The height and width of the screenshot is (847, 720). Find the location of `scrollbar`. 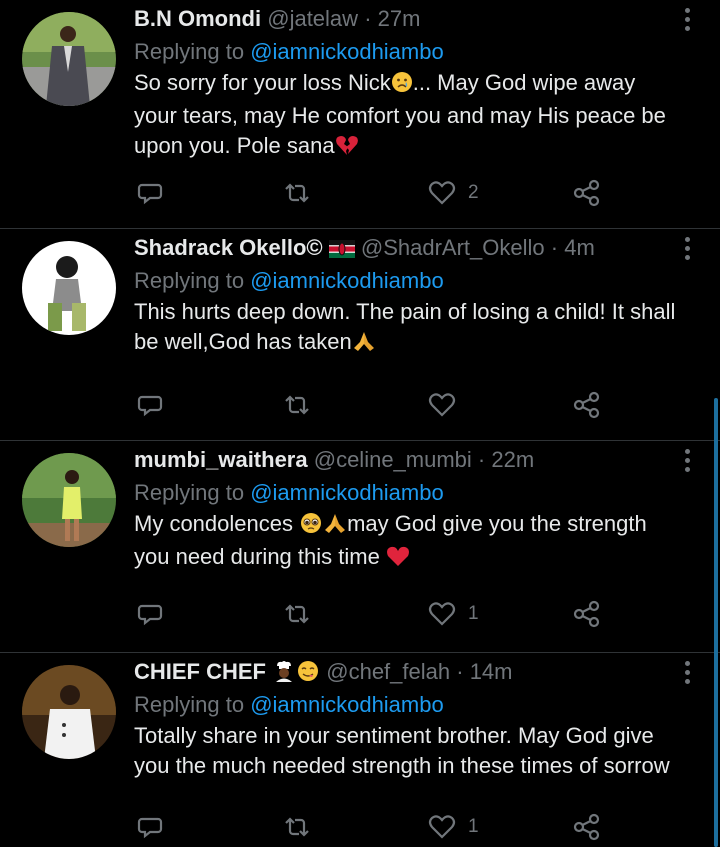

scrollbar is located at coordinates (716, 622).